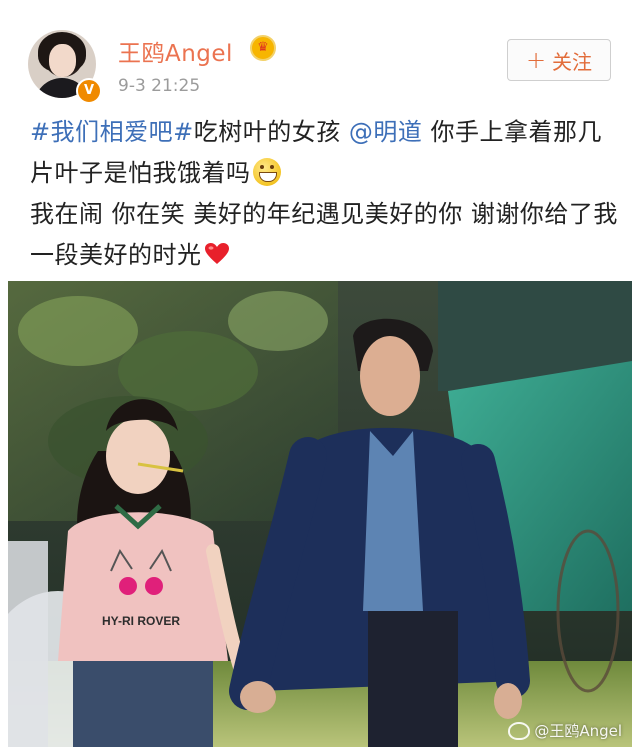  What do you see at coordinates (159, 86) in the screenshot?
I see `post-timestamp: 9-3 21:25` at bounding box center [159, 86].